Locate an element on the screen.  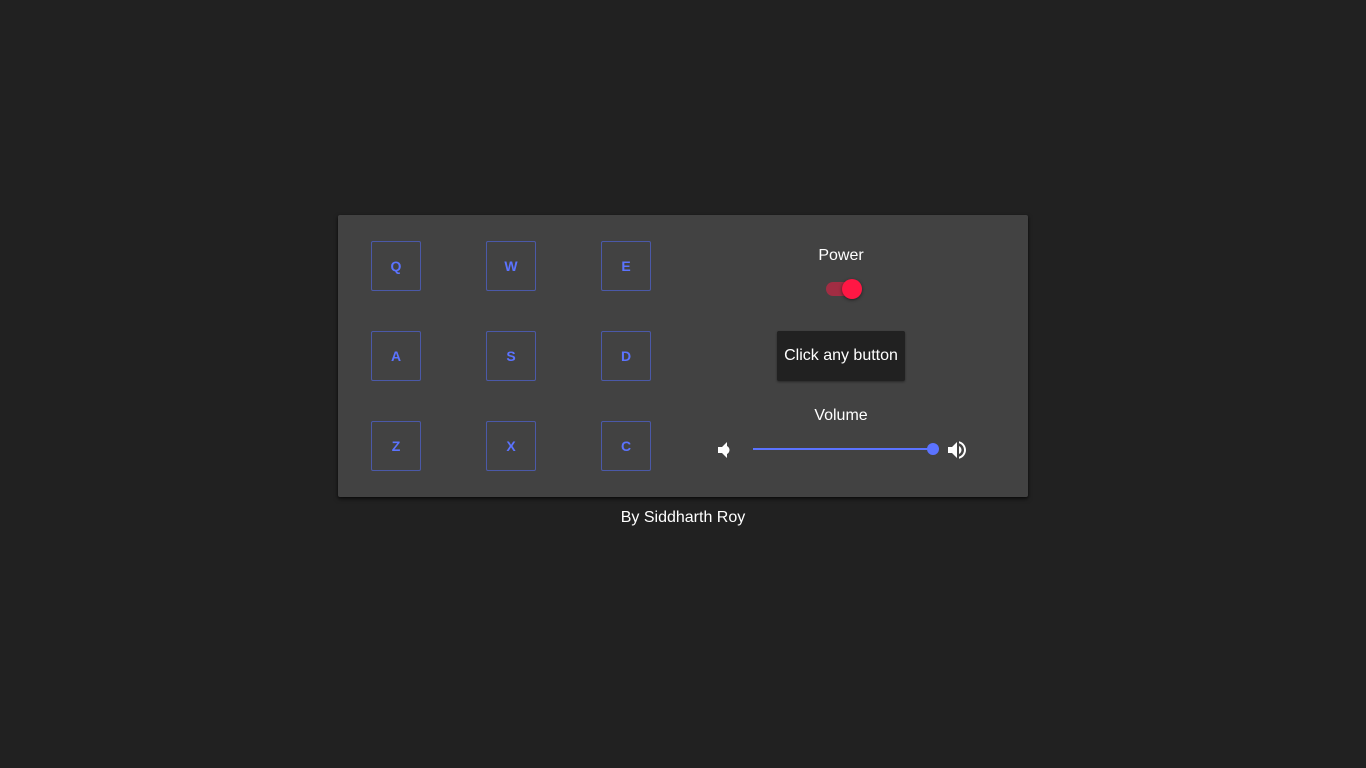
power-switch-thumb is located at coordinates (852, 289).